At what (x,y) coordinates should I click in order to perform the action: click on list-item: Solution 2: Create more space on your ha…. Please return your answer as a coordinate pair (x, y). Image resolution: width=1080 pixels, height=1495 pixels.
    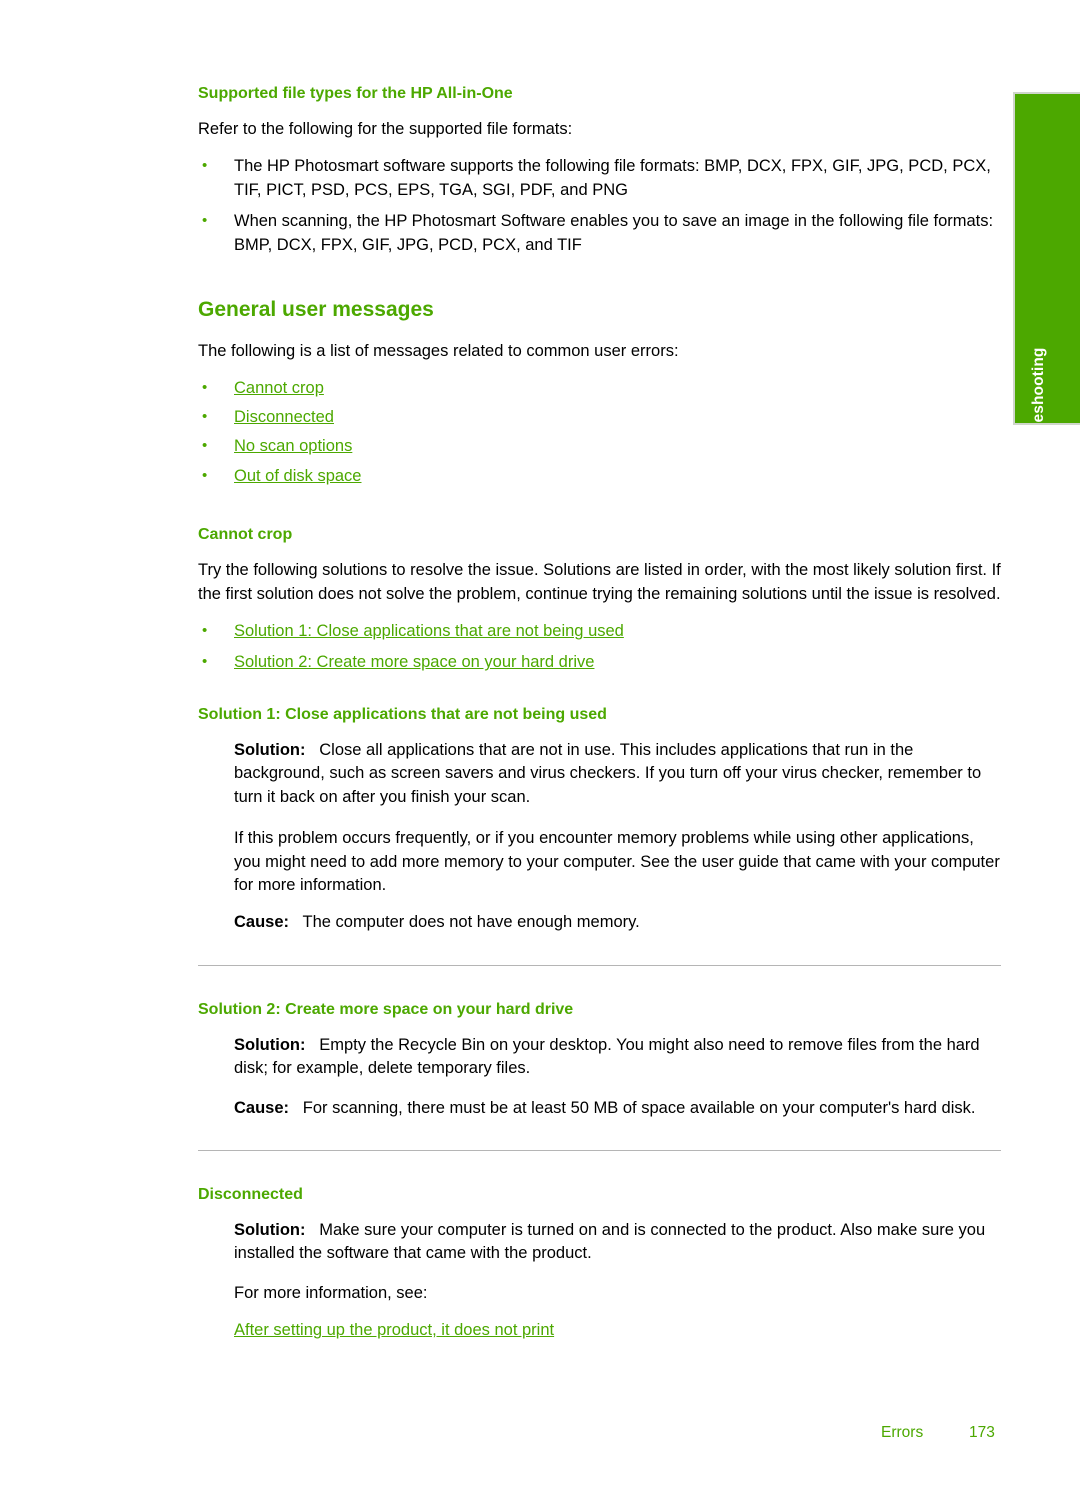
    Looking at the image, I should click on (600, 662).